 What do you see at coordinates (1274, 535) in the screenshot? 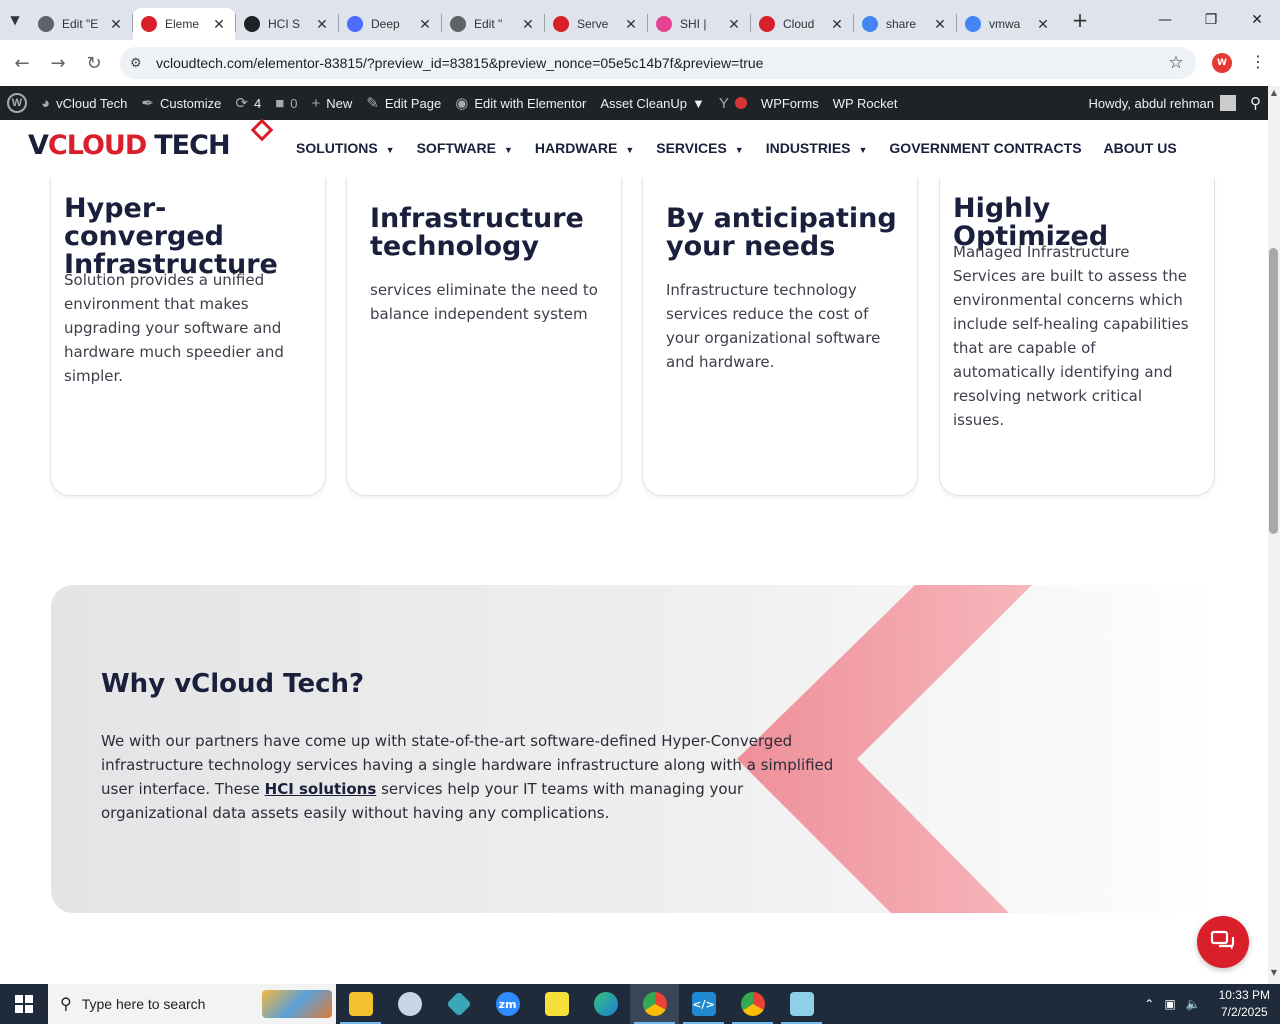
I see `page-scrollbar` at bounding box center [1274, 535].